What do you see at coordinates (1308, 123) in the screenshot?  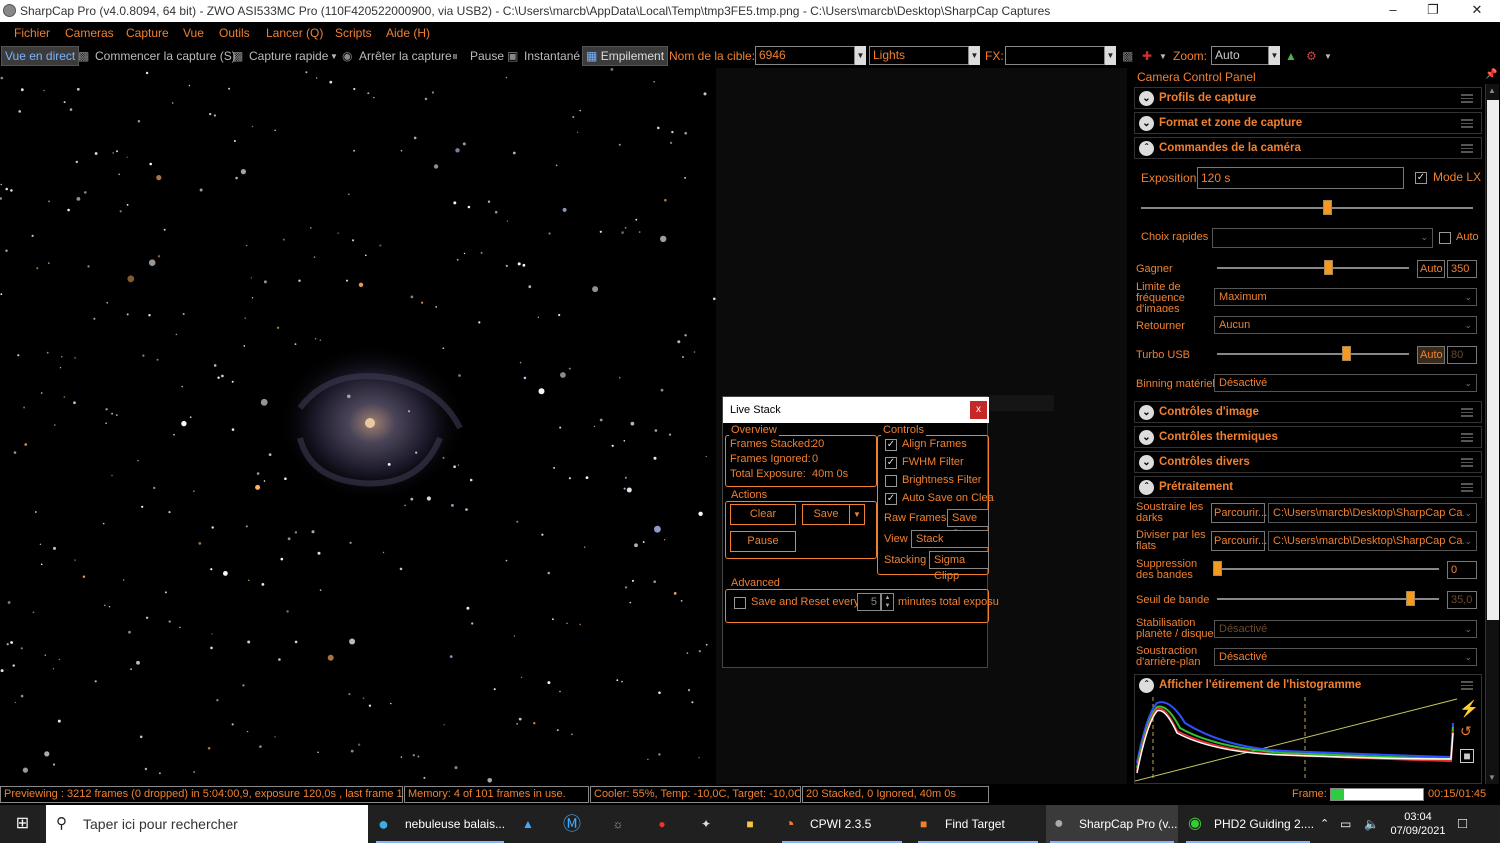 I see `section-format: ⌄ Format et zone de capture` at bounding box center [1308, 123].